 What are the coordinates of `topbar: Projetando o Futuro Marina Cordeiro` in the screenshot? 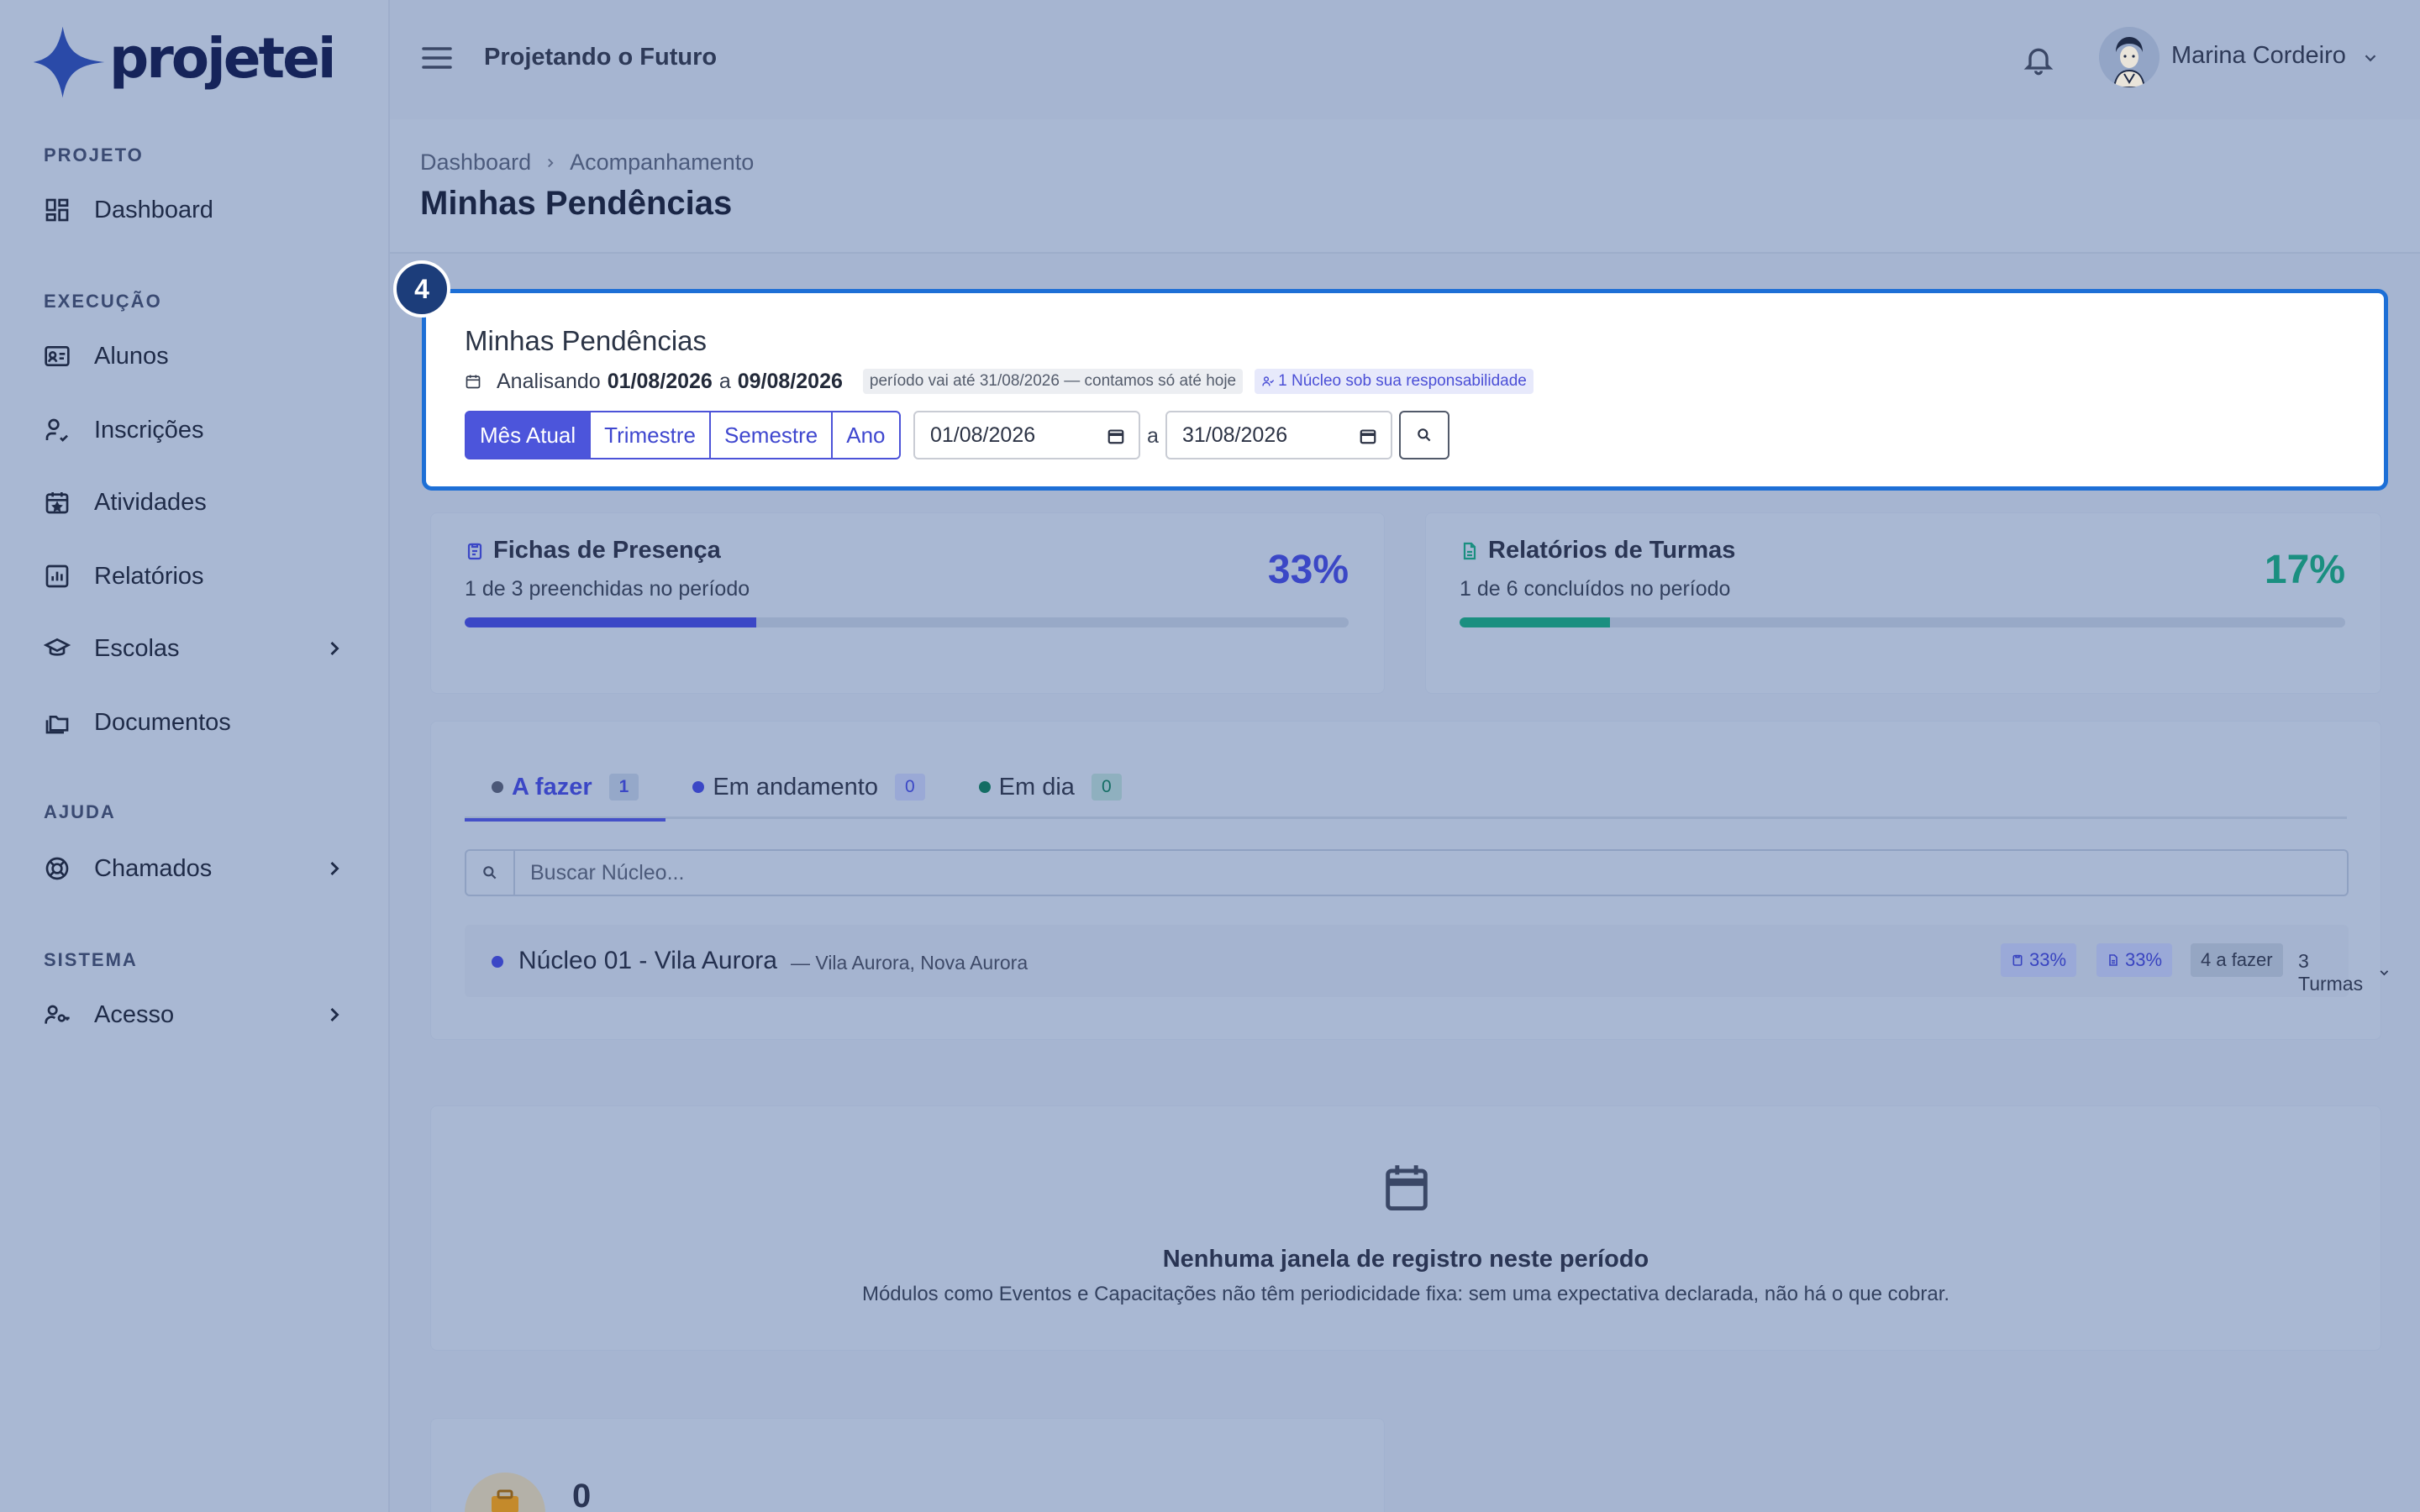 It's located at (1405, 59).